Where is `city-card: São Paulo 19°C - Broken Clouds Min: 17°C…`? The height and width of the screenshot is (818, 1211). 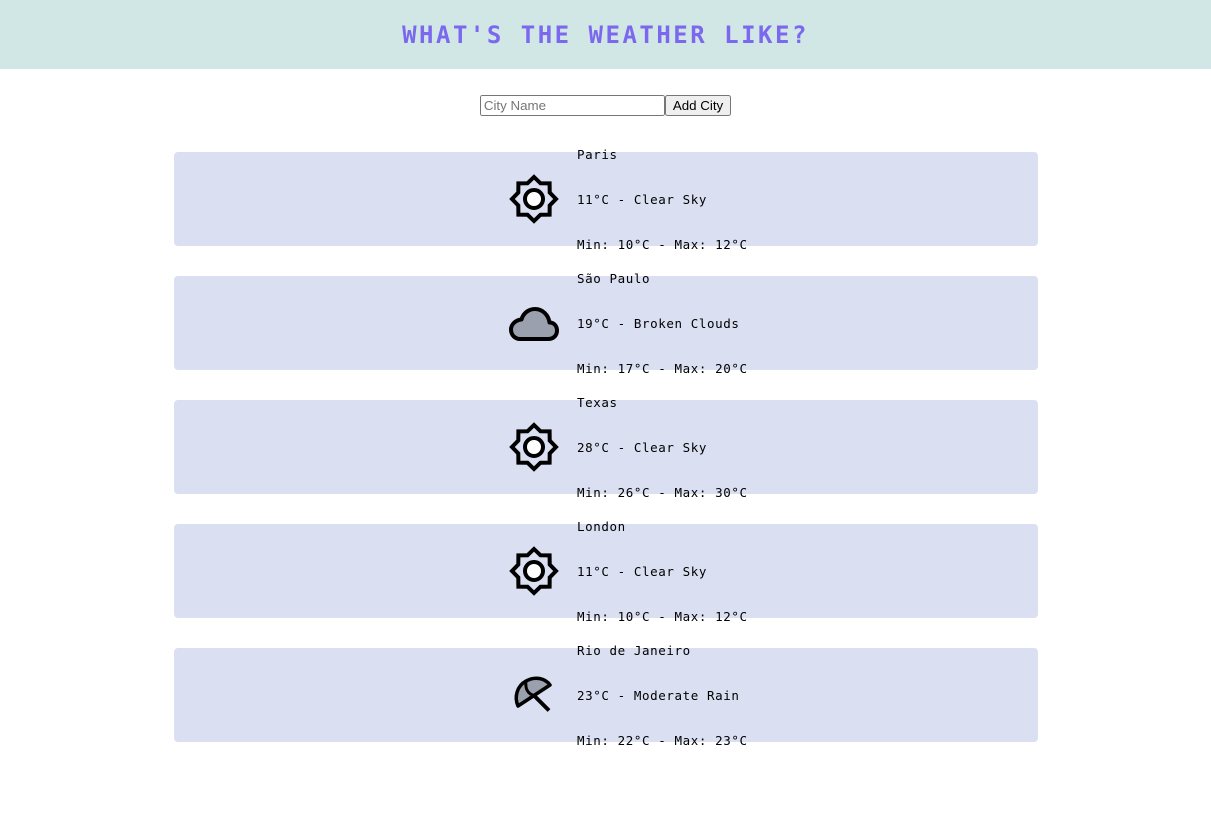
city-card: São Paulo 19°C - Broken Clouds Min: 17°C… is located at coordinates (605, 323).